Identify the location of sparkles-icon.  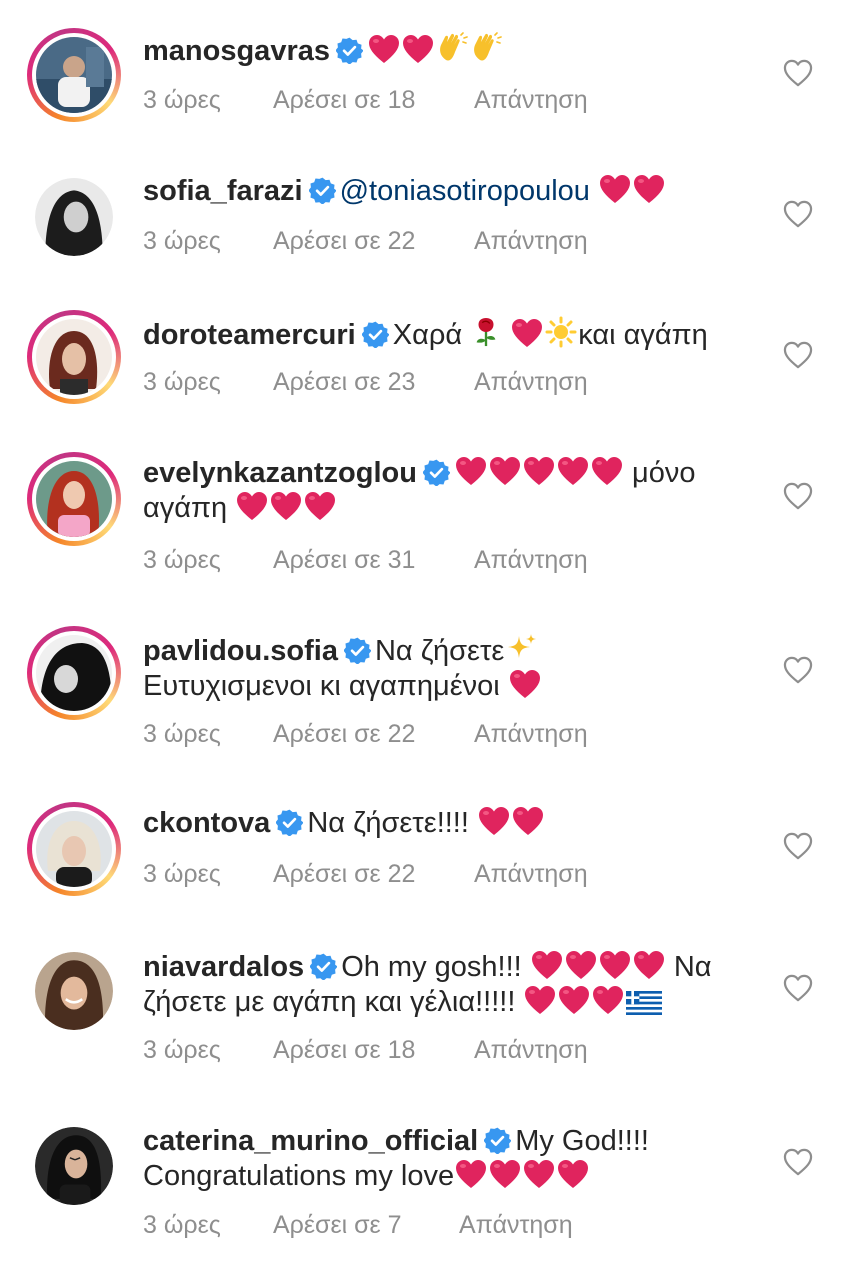
(521, 648).